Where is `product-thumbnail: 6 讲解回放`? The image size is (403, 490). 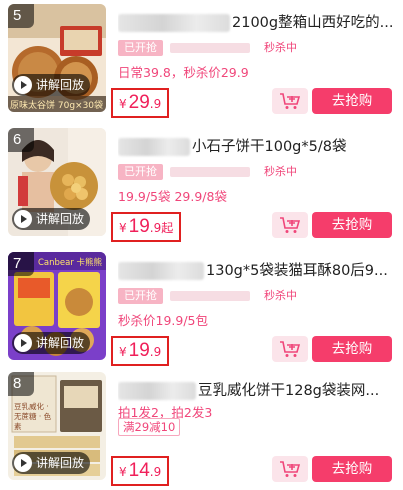 product-thumbnail: 6 讲解回放 is located at coordinates (57, 182).